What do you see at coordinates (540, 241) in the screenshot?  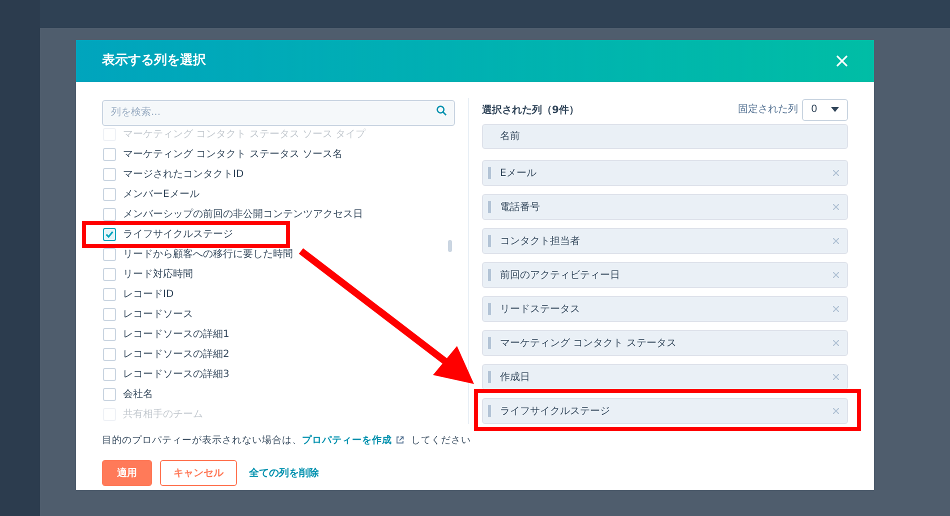 I see `selected-column-label: コンタクト担当者` at bounding box center [540, 241].